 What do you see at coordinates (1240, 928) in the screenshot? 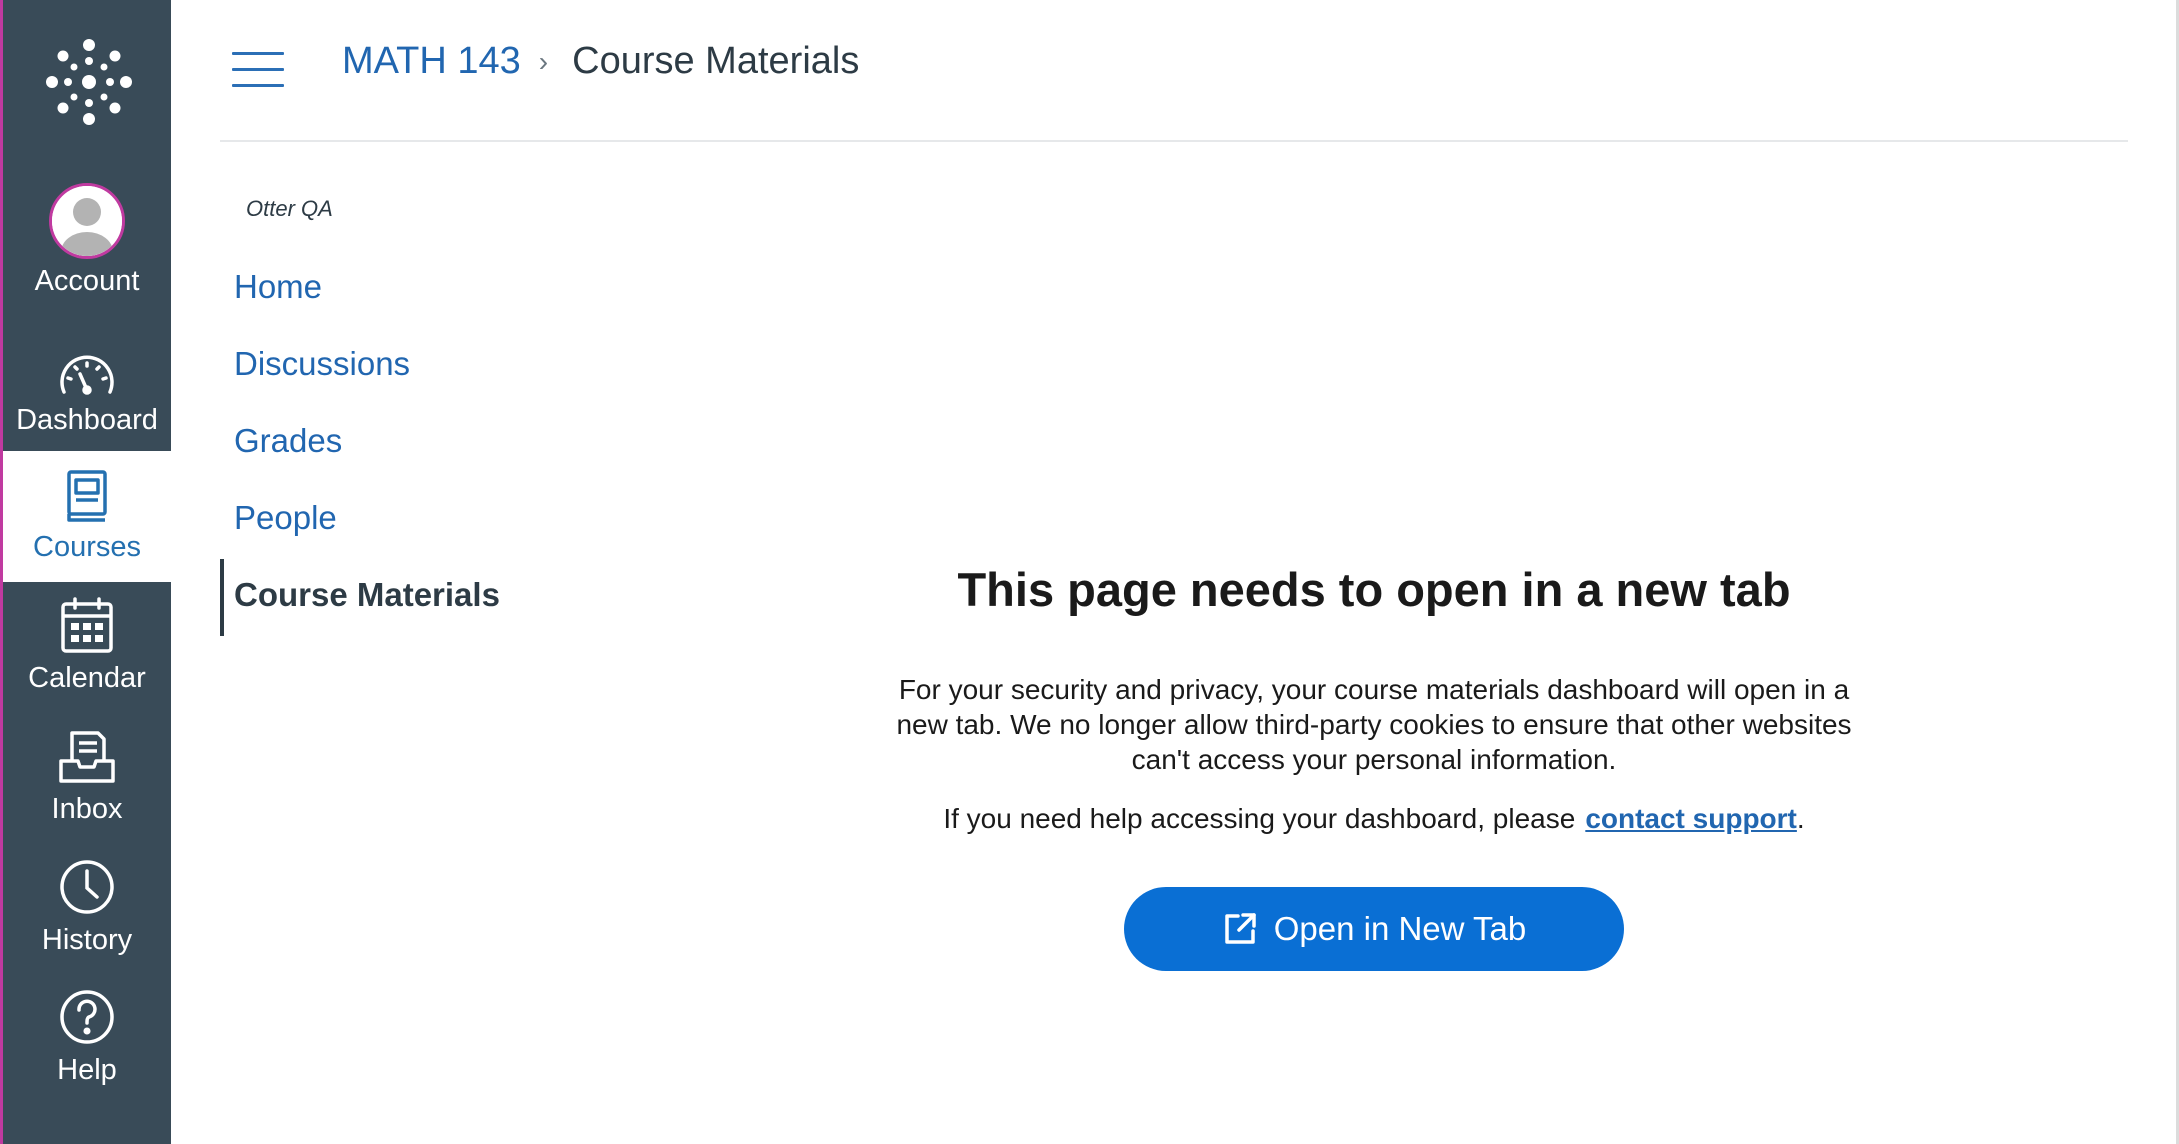
I see `external-link-icon` at bounding box center [1240, 928].